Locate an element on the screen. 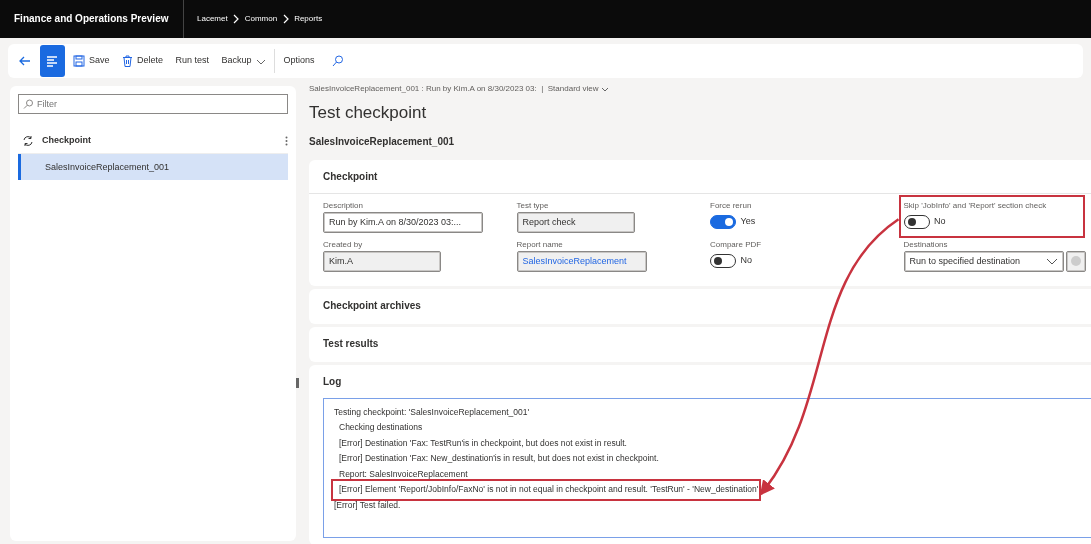 Image resolution: width=1091 pixels, height=544 pixels. column-header: Checkpoint is located at coordinates (163, 140).